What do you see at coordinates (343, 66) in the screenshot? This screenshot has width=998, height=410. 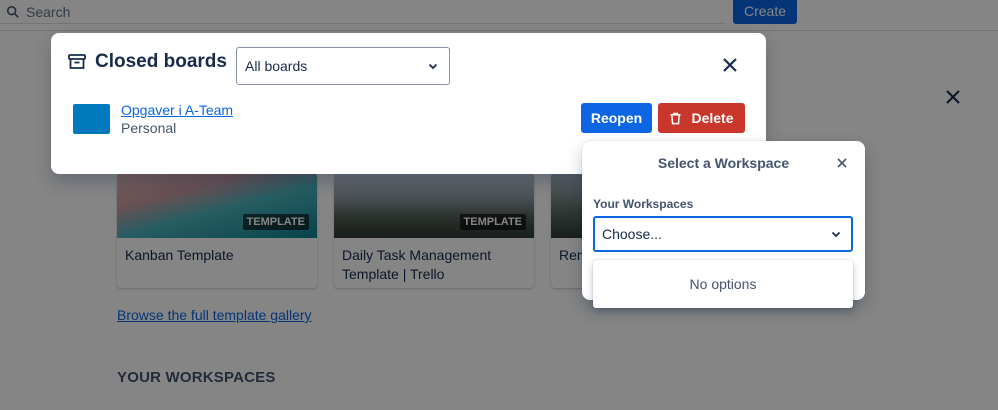 I see `board-filter-select: All boards` at bounding box center [343, 66].